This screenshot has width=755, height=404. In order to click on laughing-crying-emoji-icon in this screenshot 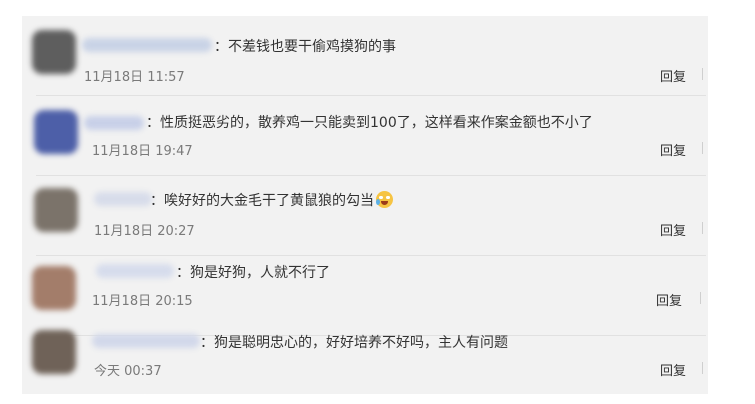, I will do `click(384, 199)`.